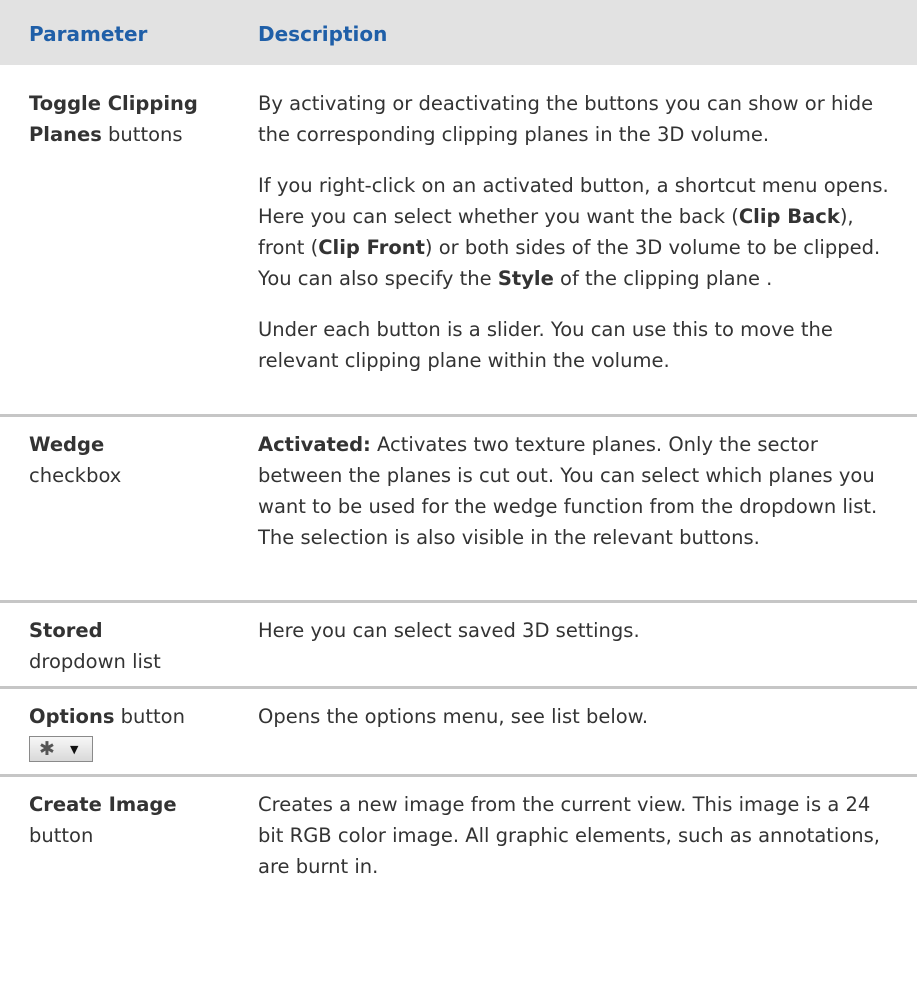 The width and height of the screenshot is (917, 1001). I want to click on param-cell: Options button ✱ ▼, so click(124, 732).